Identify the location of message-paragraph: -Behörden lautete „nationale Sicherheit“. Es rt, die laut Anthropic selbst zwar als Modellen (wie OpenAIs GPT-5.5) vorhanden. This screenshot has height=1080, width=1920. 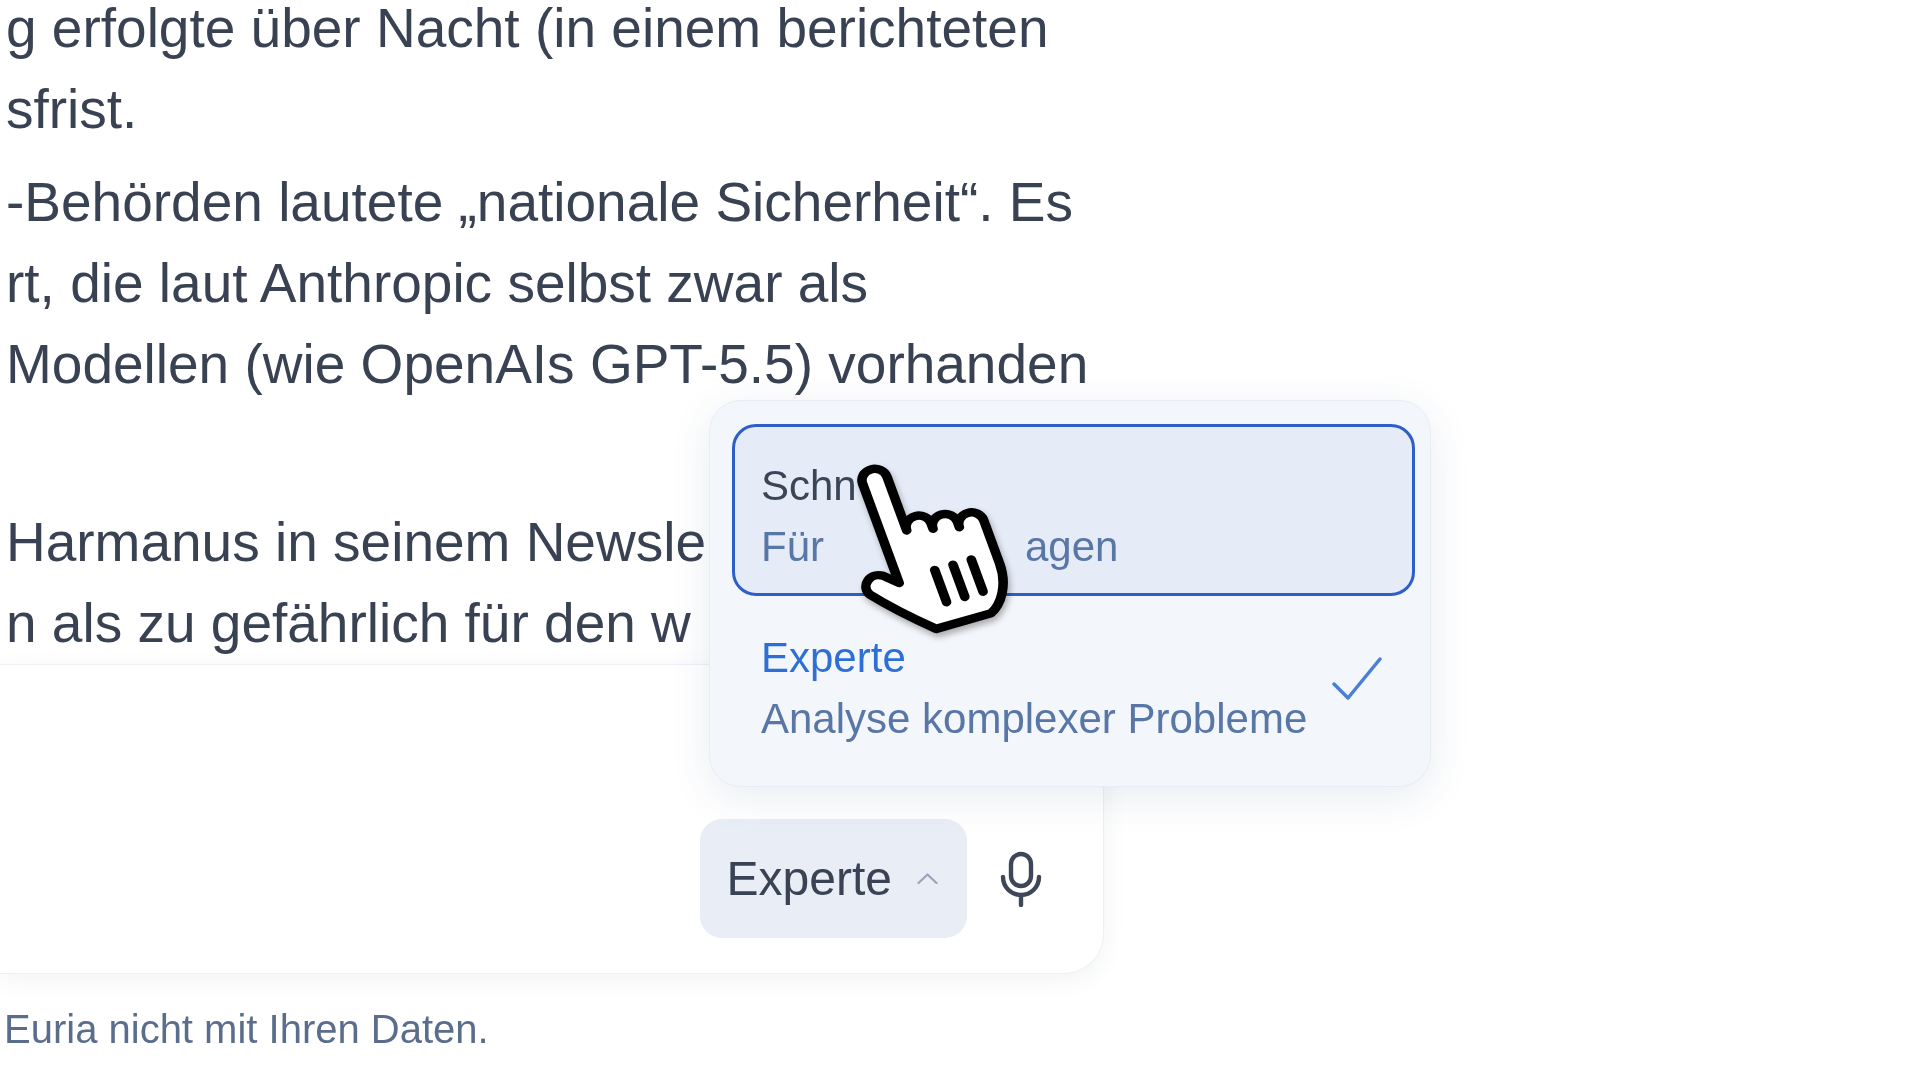
(547, 283).